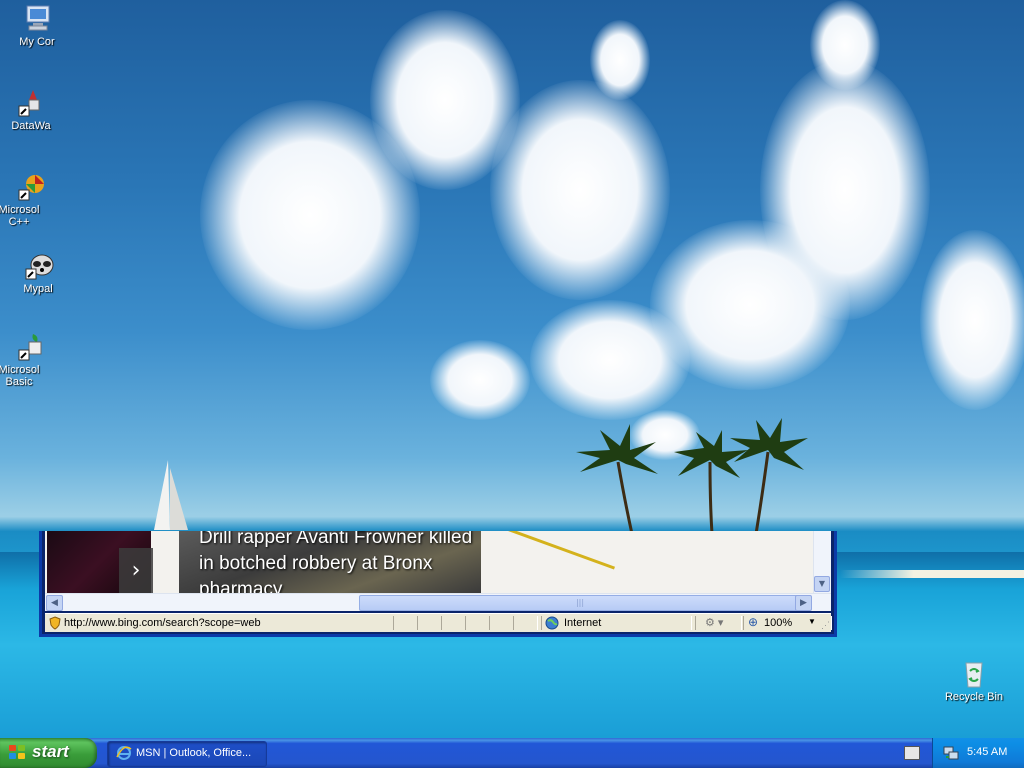  What do you see at coordinates (124, 754) in the screenshot?
I see `internet-explorer-icon` at bounding box center [124, 754].